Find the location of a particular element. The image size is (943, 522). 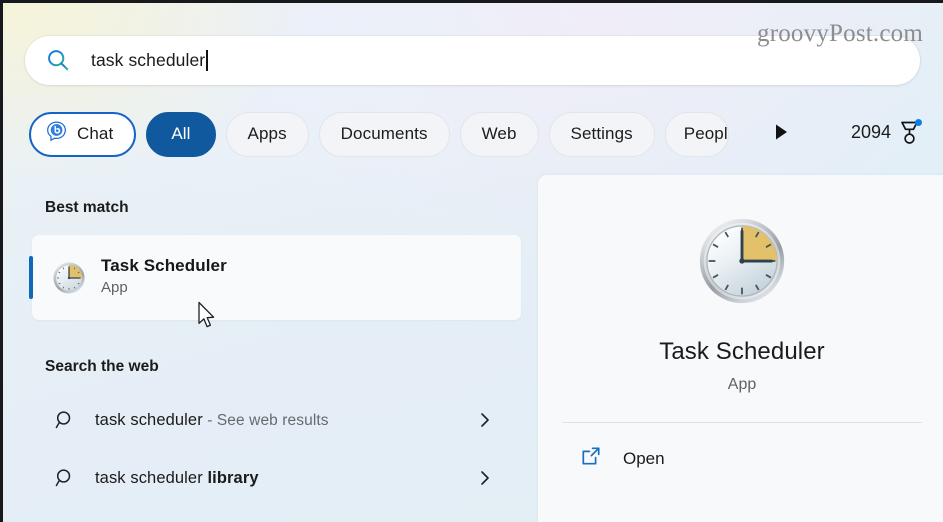

filter-pill-web: Web is located at coordinates (499, 134).